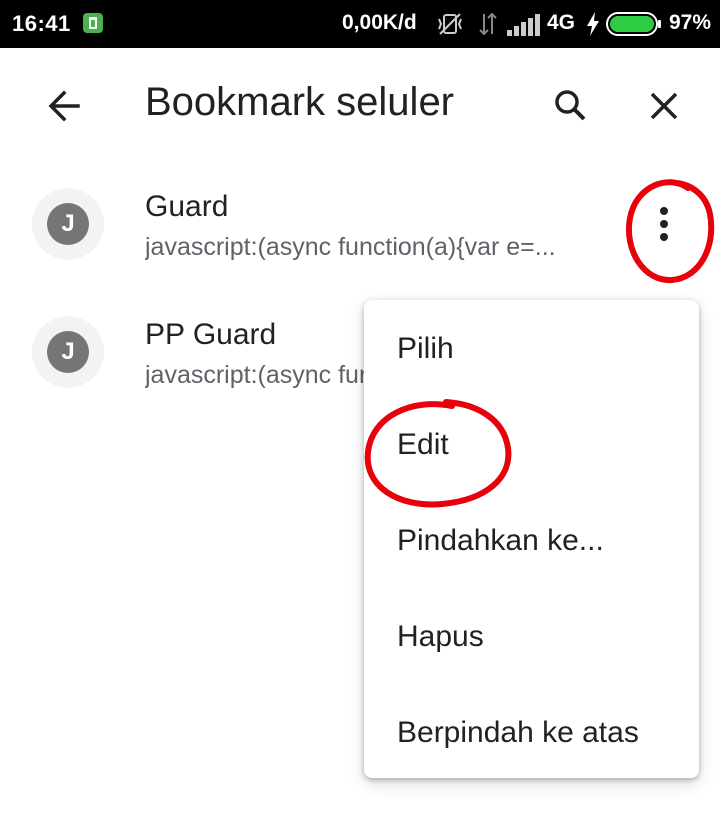 The image size is (720, 813). What do you see at coordinates (570, 106) in the screenshot?
I see `search-icon` at bounding box center [570, 106].